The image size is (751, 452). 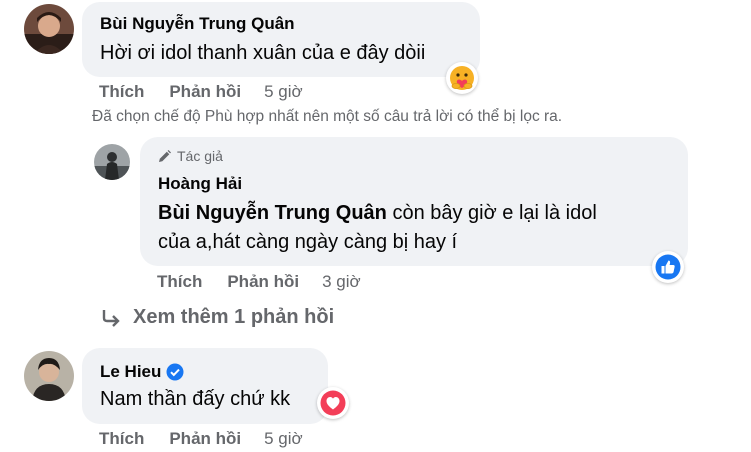 I want to click on comment-author-row: Le Hieu, so click(x=142, y=372).